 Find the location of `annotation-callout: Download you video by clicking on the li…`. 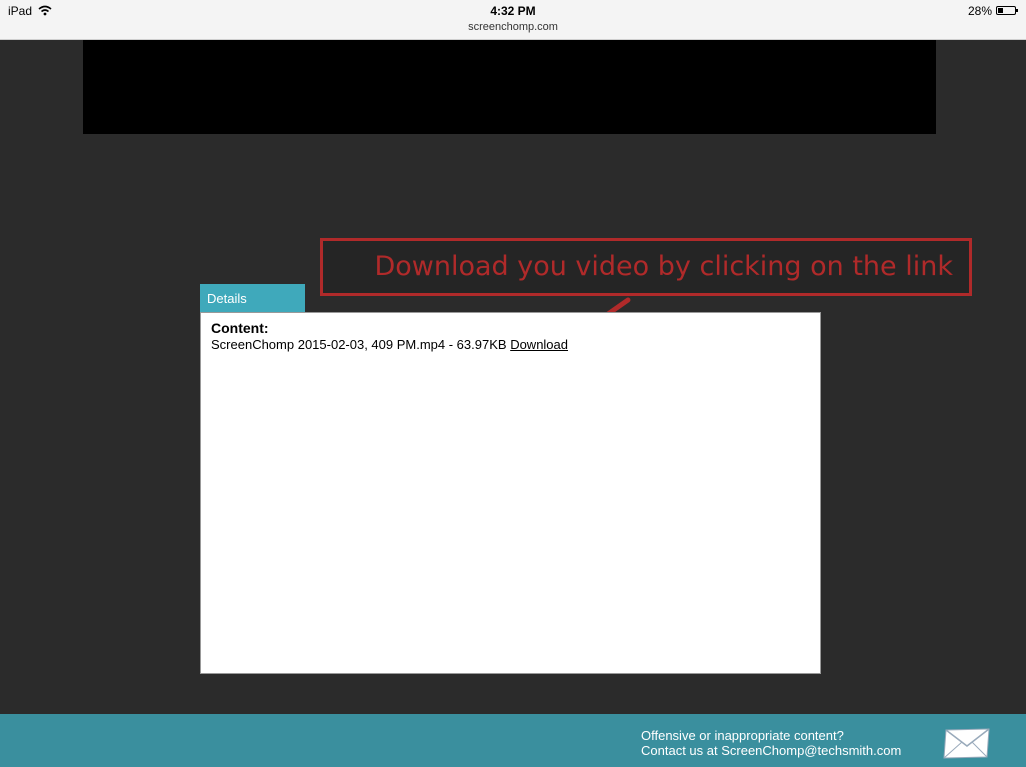

annotation-callout: Download you video by clicking on the li… is located at coordinates (646, 267).